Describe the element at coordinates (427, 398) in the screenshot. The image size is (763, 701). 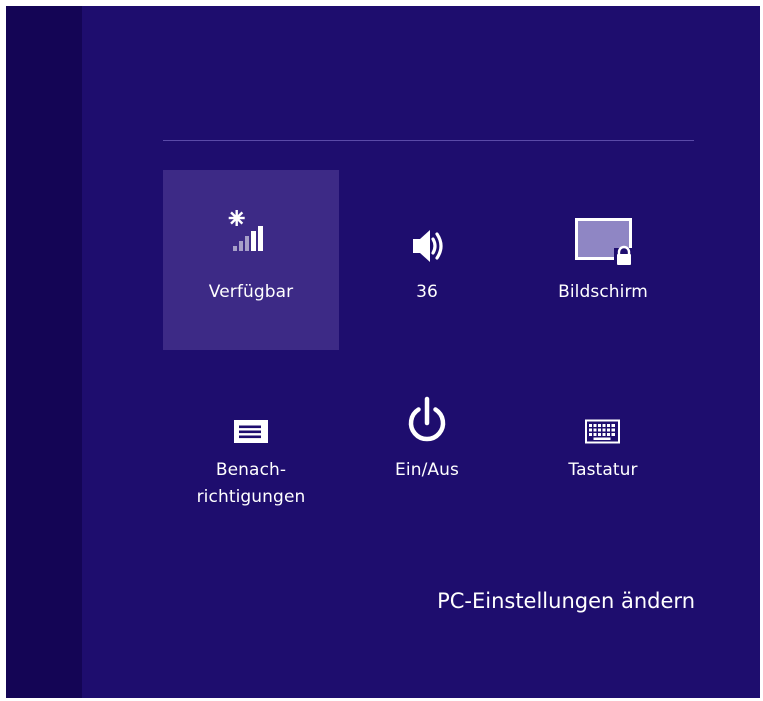
I see `power-icon` at that location.